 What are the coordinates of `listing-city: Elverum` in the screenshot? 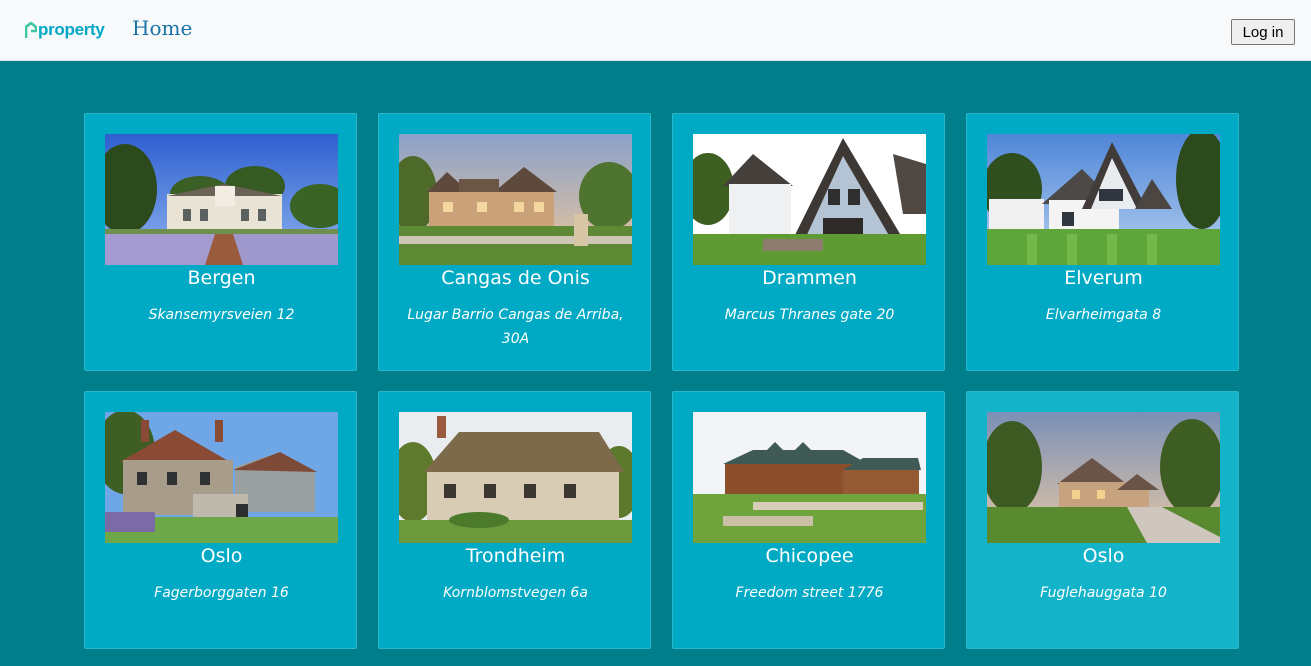 It's located at (1103, 278).